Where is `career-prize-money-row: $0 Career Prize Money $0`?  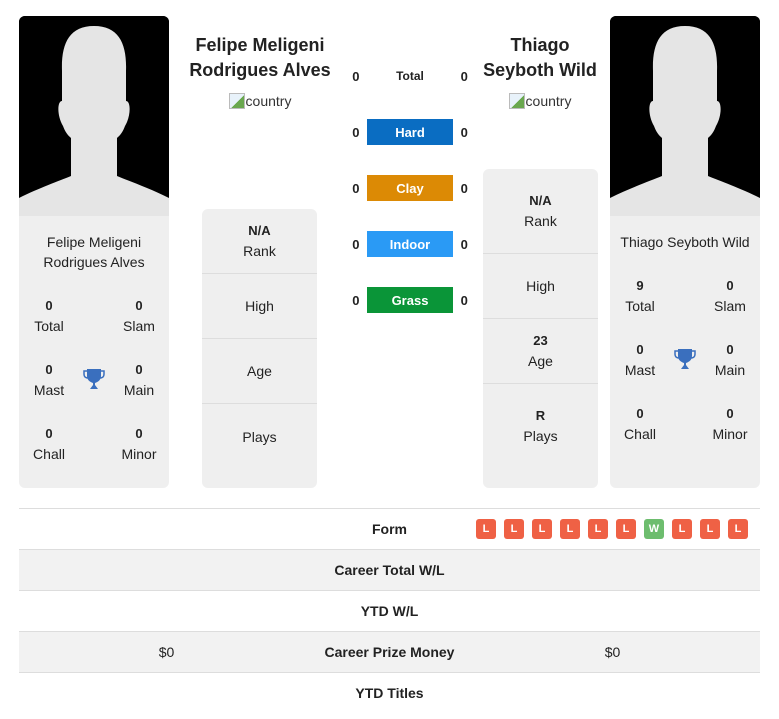 career-prize-money-row: $0 Career Prize Money $0 is located at coordinates (389, 651).